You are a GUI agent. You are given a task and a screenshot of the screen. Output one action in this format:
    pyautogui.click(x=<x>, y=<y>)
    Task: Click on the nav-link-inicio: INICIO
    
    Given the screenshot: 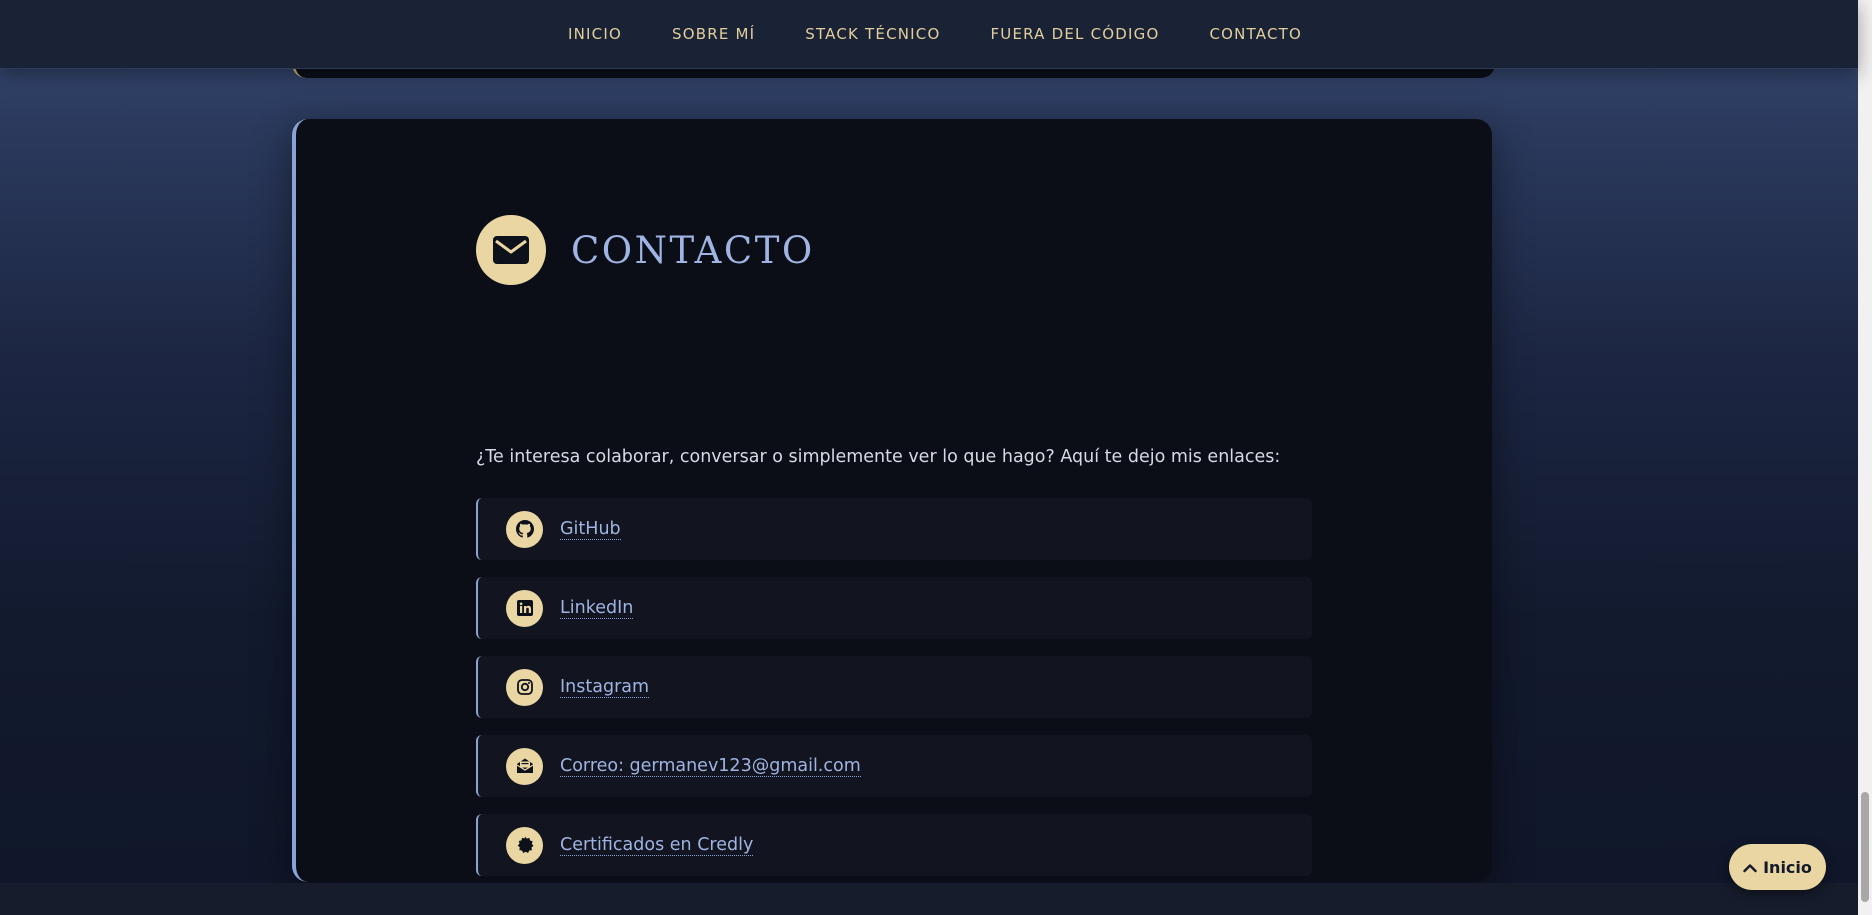 What is the action you would take?
    pyautogui.click(x=595, y=34)
    